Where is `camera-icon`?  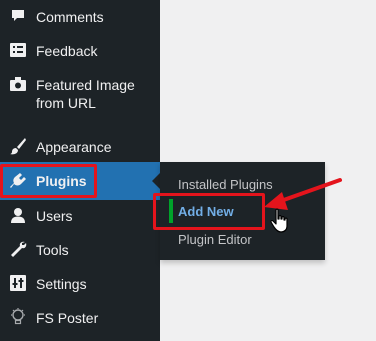 camera-icon is located at coordinates (18, 84).